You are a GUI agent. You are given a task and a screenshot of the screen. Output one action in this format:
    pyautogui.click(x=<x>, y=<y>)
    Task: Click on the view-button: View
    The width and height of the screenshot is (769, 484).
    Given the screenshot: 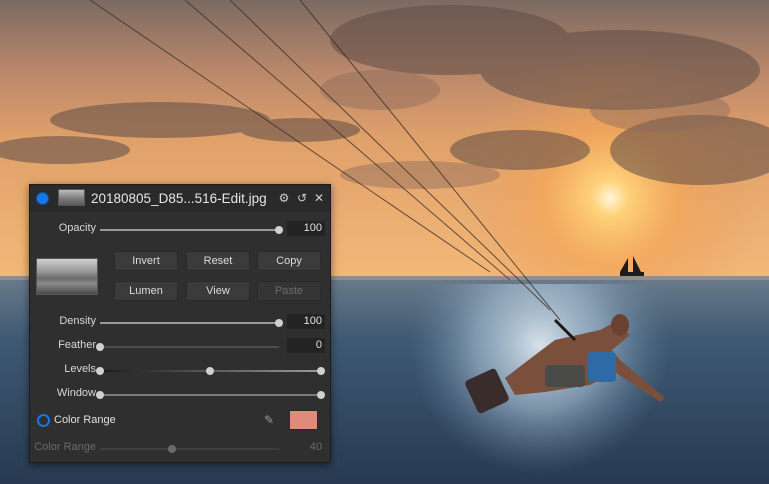 What is the action you would take?
    pyautogui.click(x=218, y=291)
    